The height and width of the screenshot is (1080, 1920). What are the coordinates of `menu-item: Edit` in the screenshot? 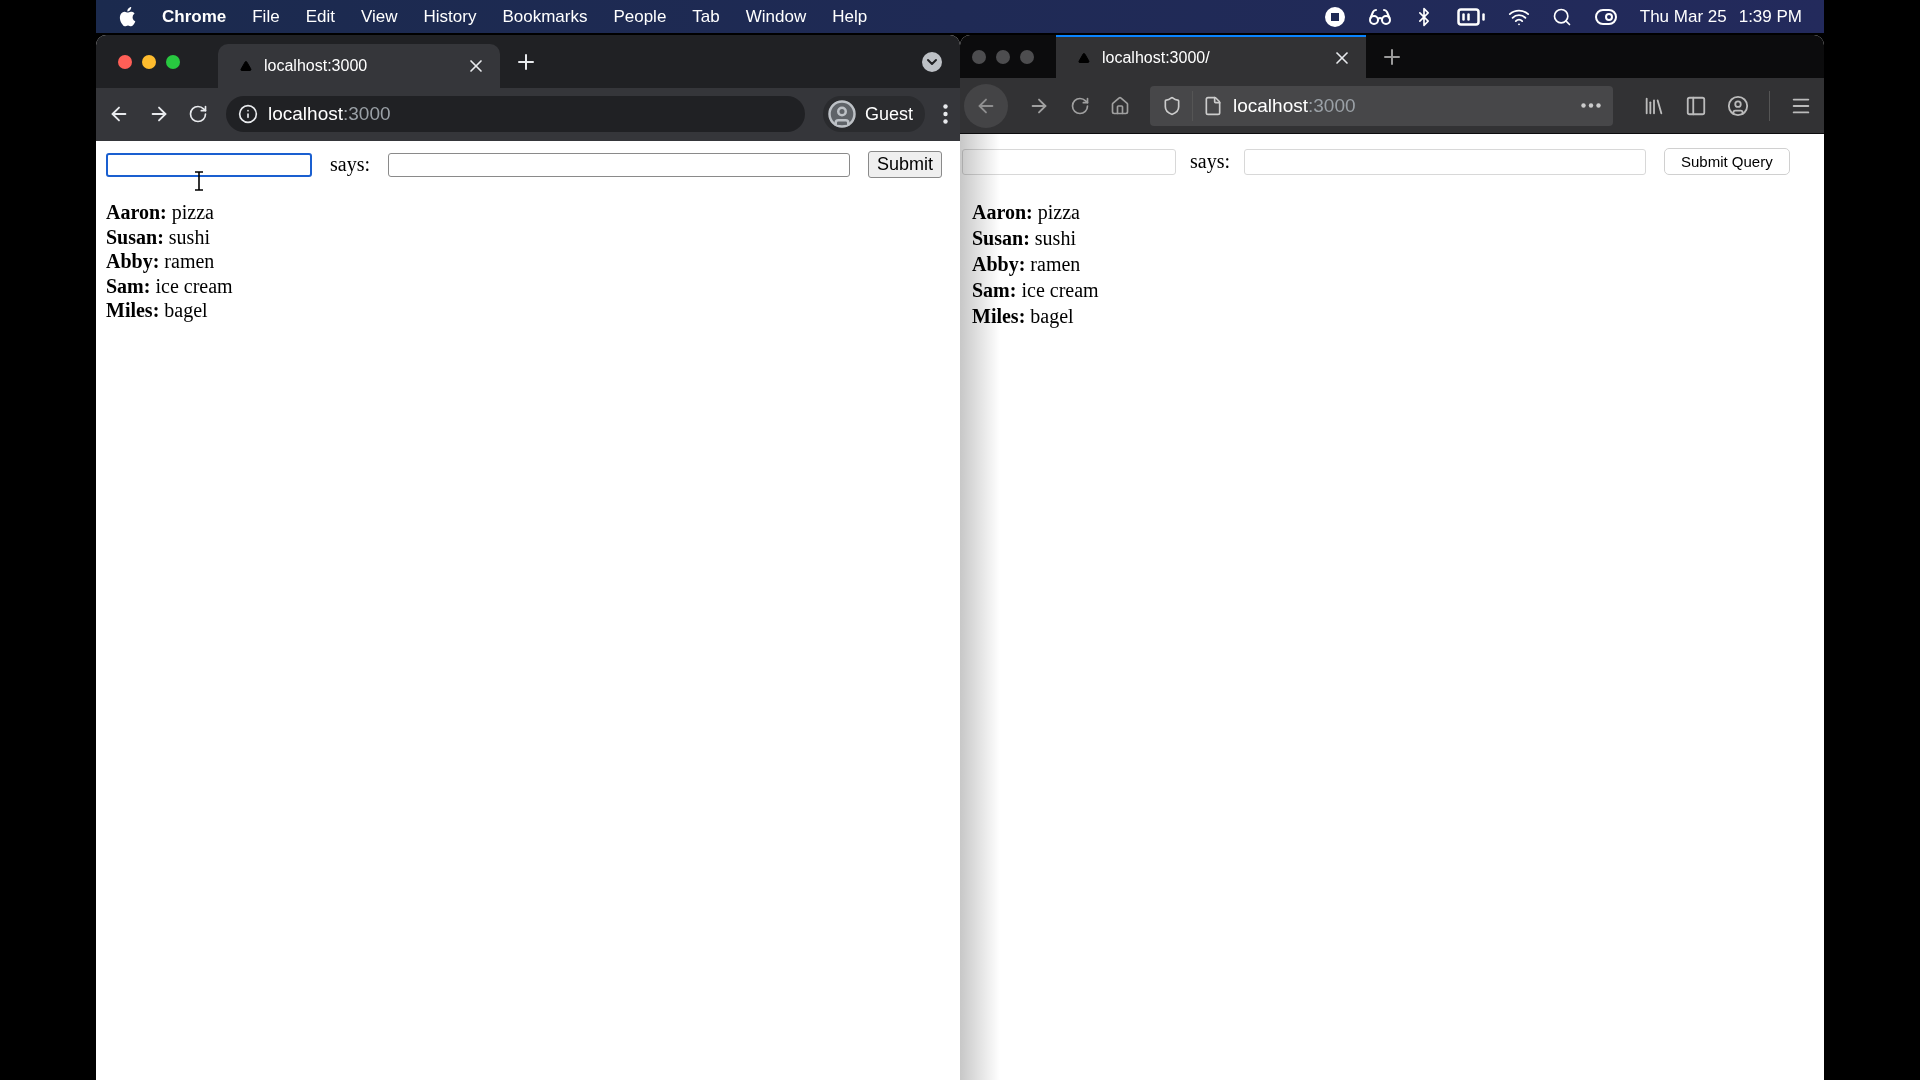 It's located at (320, 16).